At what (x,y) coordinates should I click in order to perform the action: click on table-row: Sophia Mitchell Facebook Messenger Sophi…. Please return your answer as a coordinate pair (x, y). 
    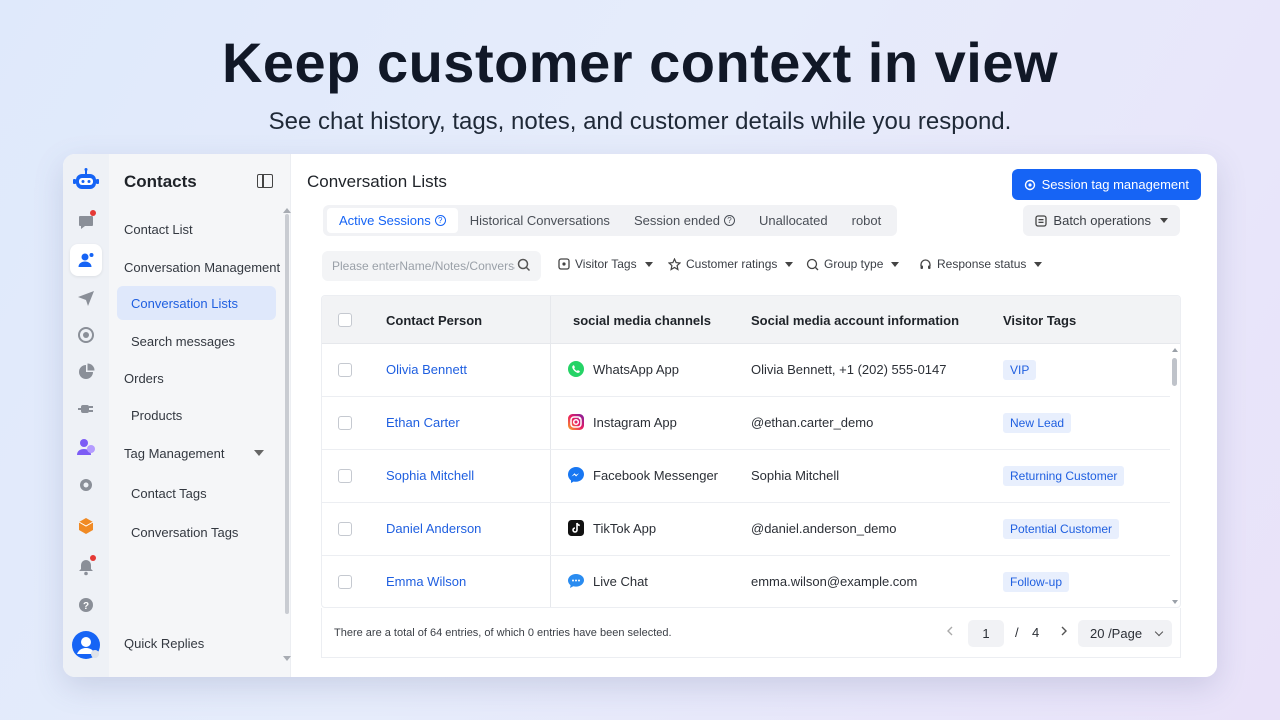
    Looking at the image, I should click on (746, 476).